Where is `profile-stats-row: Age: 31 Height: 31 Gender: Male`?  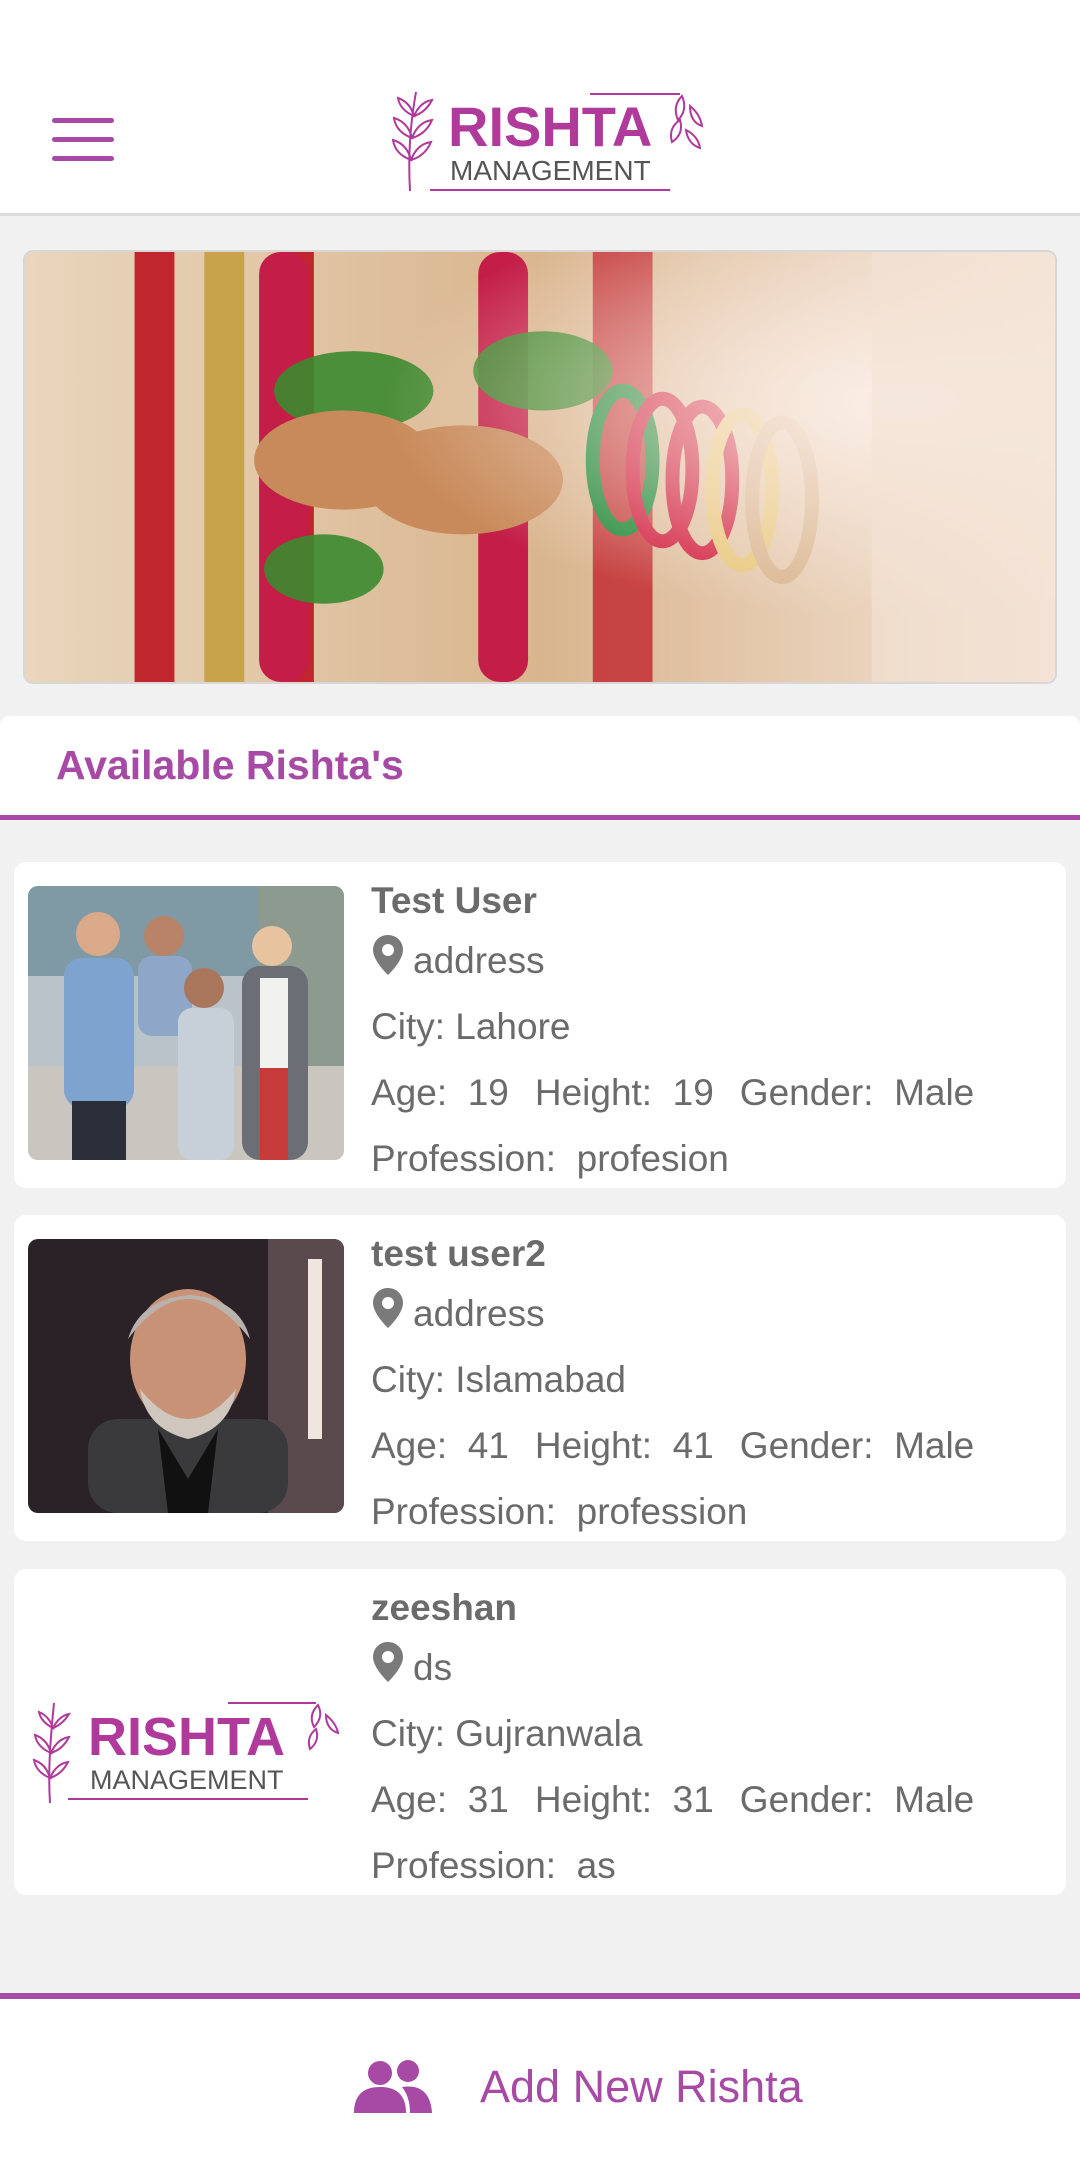 profile-stats-row: Age: 31 Height: 31 Gender: Male is located at coordinates (713, 1800).